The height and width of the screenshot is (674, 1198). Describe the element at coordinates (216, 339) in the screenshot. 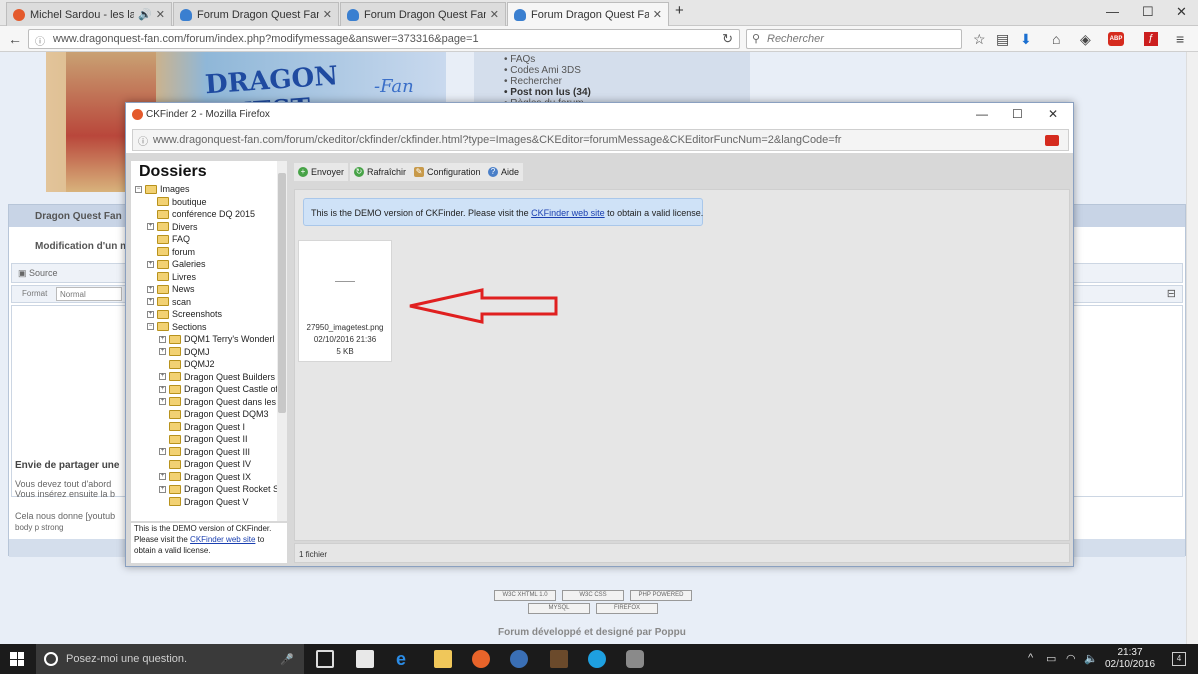

I see `folder-tree-item: + DQM1 Terry's Wonderl` at that location.